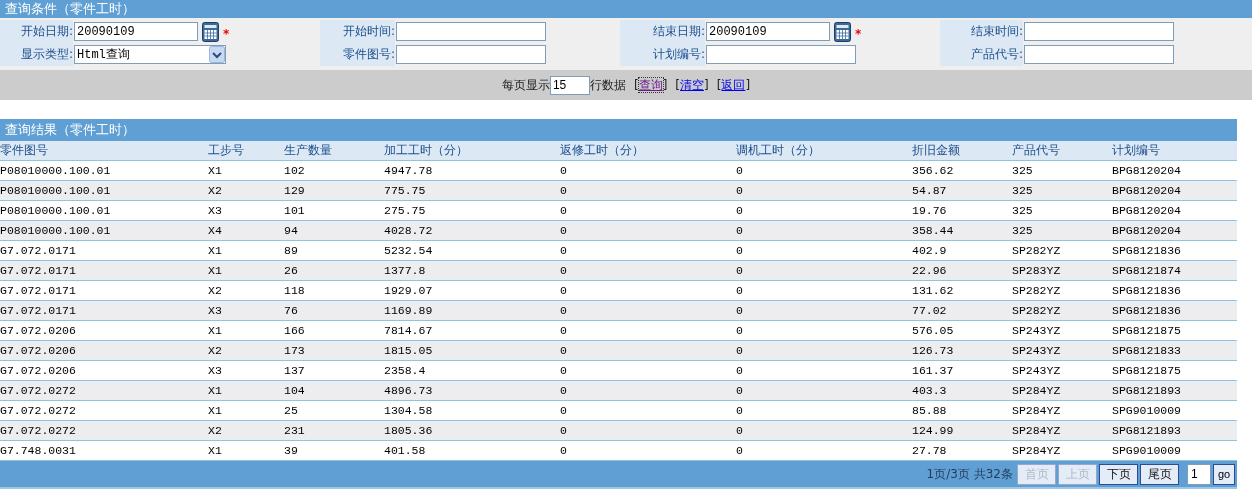 The width and height of the screenshot is (1252, 493). What do you see at coordinates (933, 290) in the screenshot?
I see `table-cell-text: 131.62` at bounding box center [933, 290].